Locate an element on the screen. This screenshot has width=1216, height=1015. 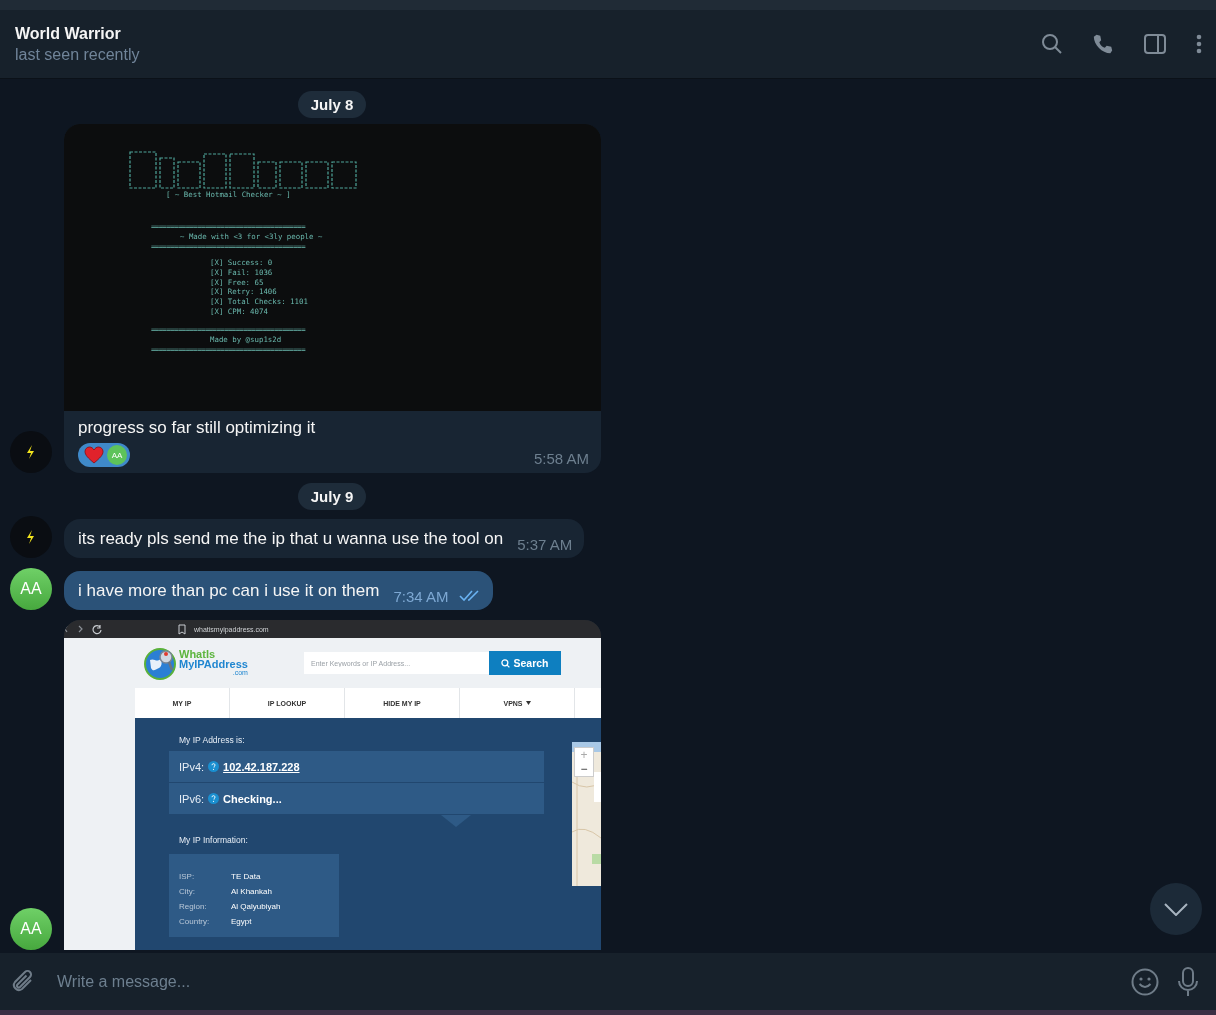
info-label: ISP: is located at coordinates (187, 877).